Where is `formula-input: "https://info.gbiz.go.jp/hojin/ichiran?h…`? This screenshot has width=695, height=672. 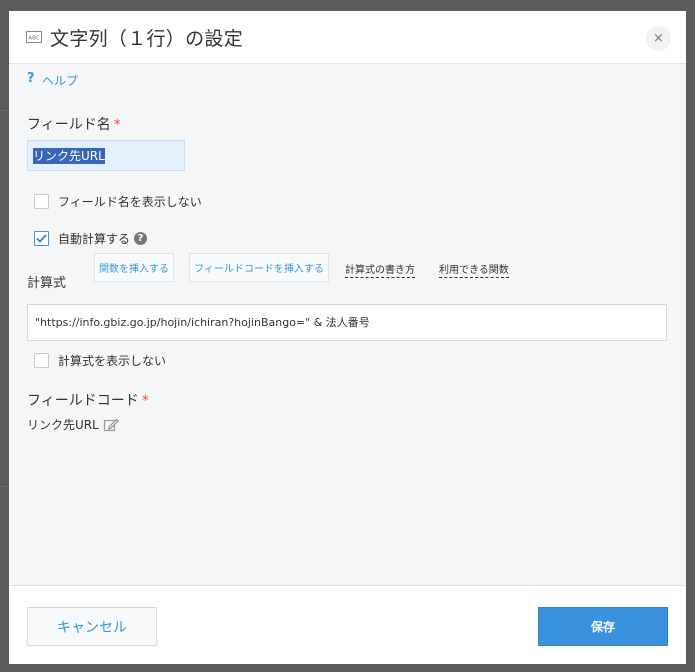
formula-input: "https://info.gbiz.go.jp/hojin/ichiran?h… is located at coordinates (347, 322).